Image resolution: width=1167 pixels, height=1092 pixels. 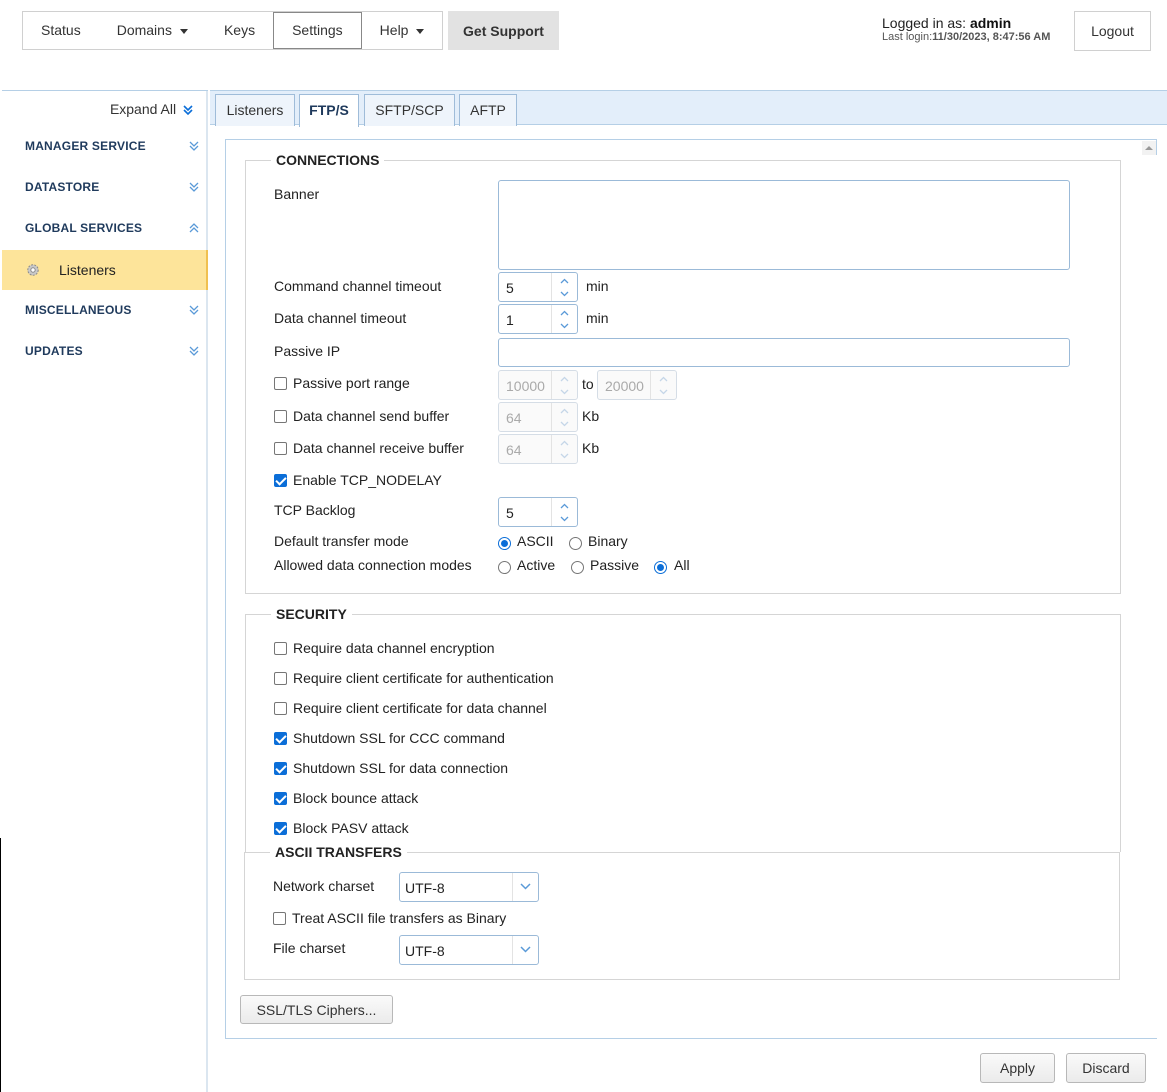 I want to click on double-chevron-down-icon, so click(x=194, y=187).